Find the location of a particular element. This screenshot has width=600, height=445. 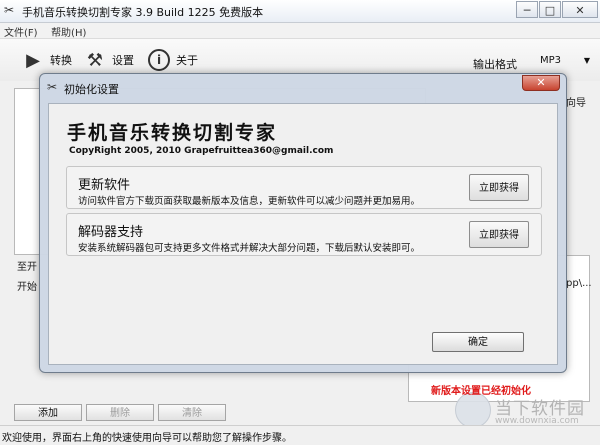

get-update-button: 立即获得 is located at coordinates (499, 187).